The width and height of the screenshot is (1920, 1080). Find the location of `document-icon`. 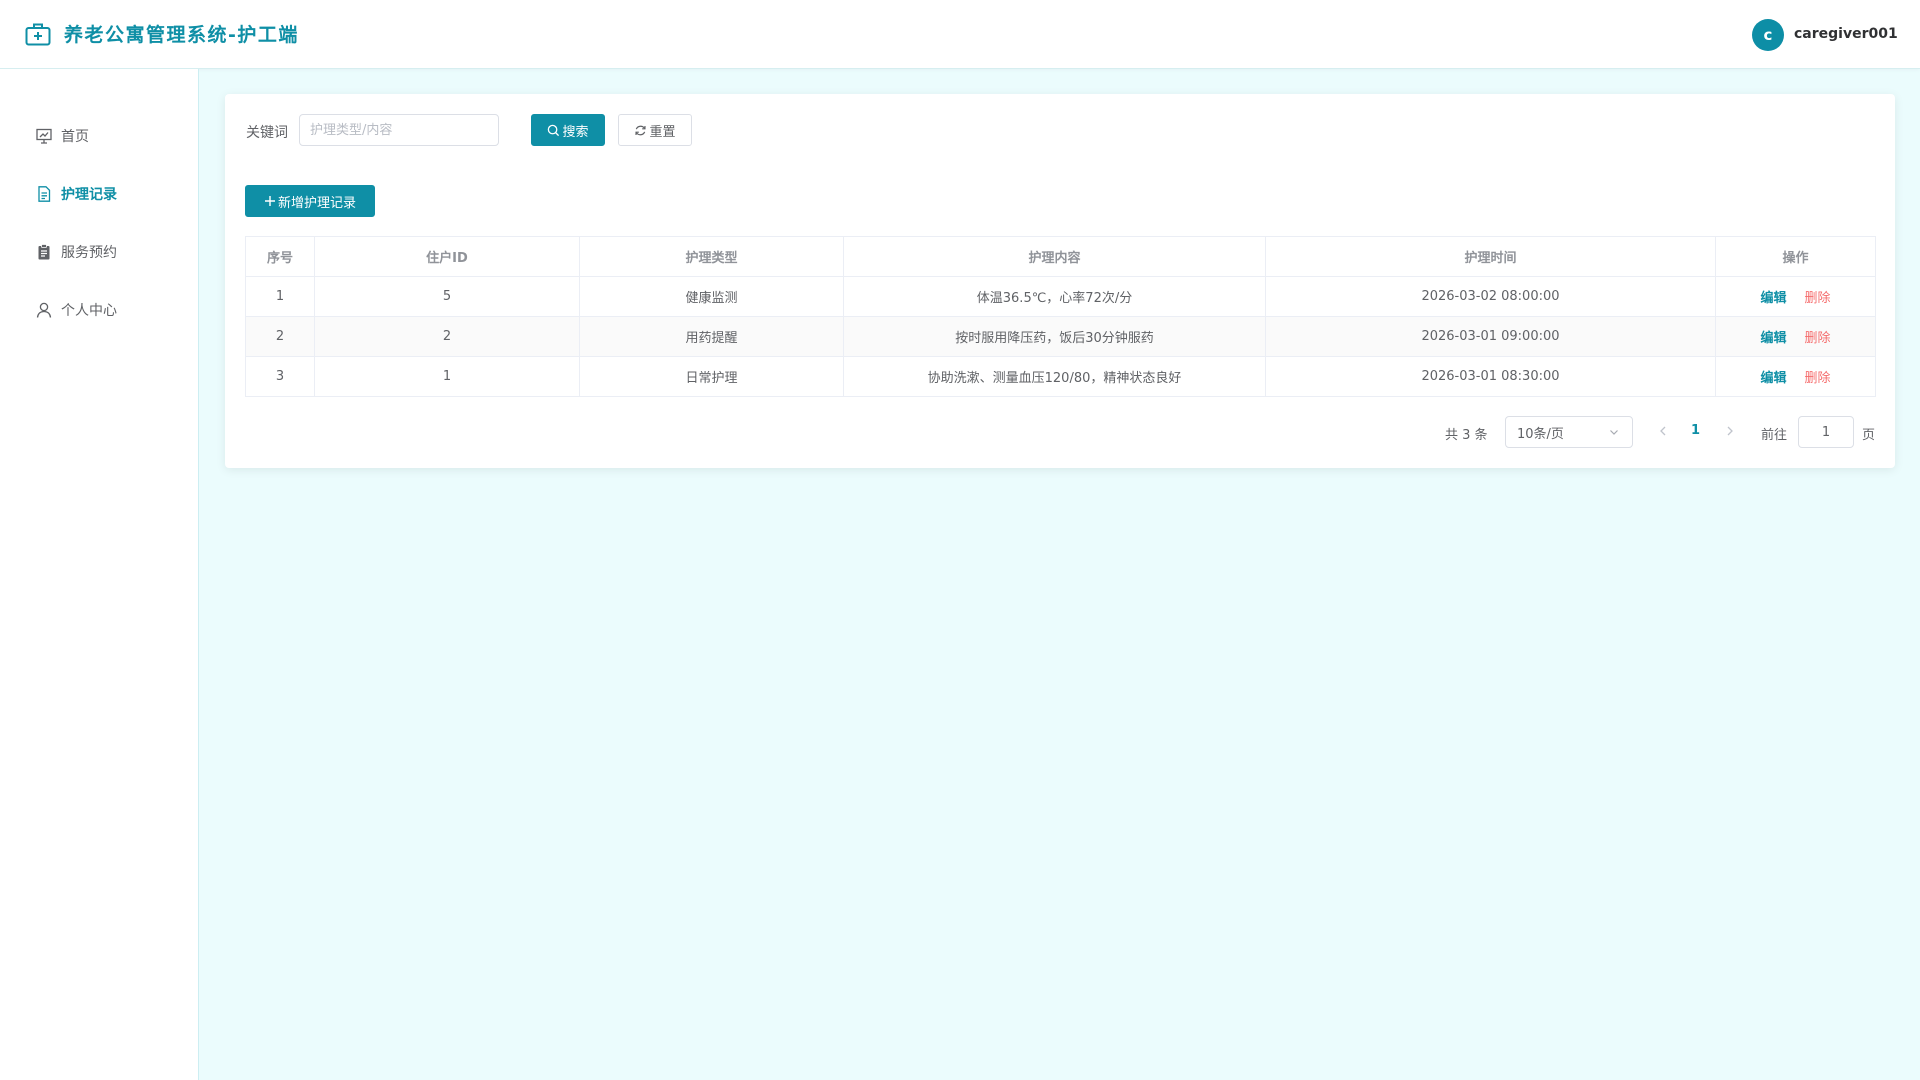

document-icon is located at coordinates (44, 194).